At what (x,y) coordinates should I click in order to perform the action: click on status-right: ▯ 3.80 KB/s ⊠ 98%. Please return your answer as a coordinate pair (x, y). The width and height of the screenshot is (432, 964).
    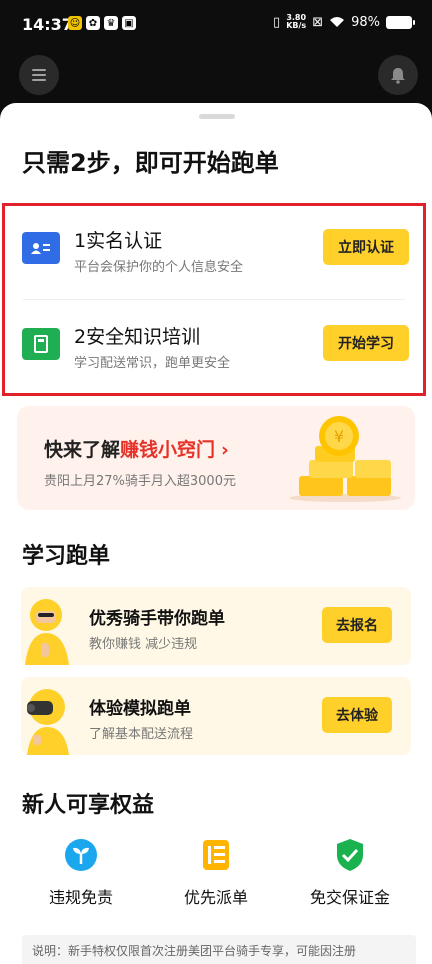
    Looking at the image, I should click on (344, 21).